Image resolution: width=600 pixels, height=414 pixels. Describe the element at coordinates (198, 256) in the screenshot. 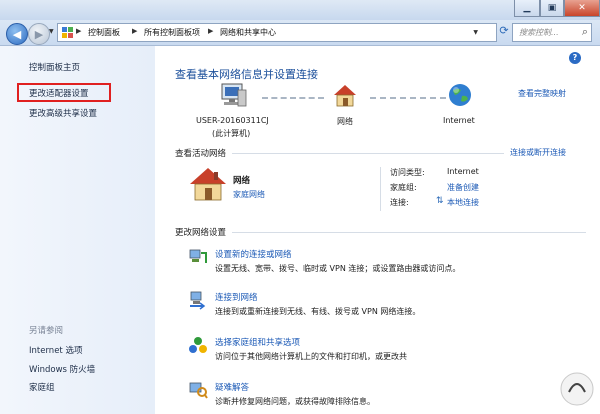

I see `new-connection-icon` at that location.